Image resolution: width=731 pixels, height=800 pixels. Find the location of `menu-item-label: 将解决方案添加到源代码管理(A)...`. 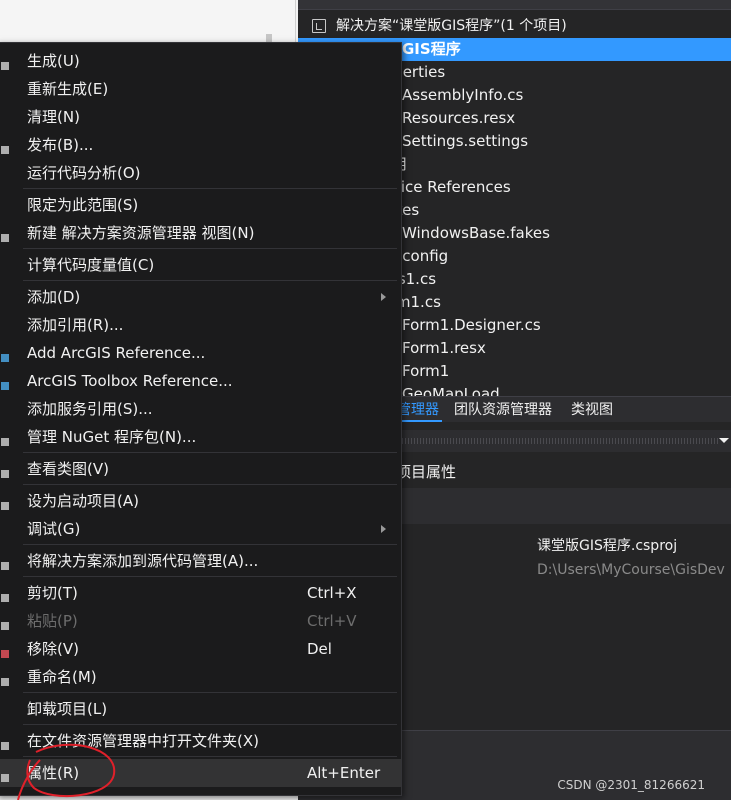

menu-item-label: 将解决方案添加到源代码管理(A)... is located at coordinates (143, 561).